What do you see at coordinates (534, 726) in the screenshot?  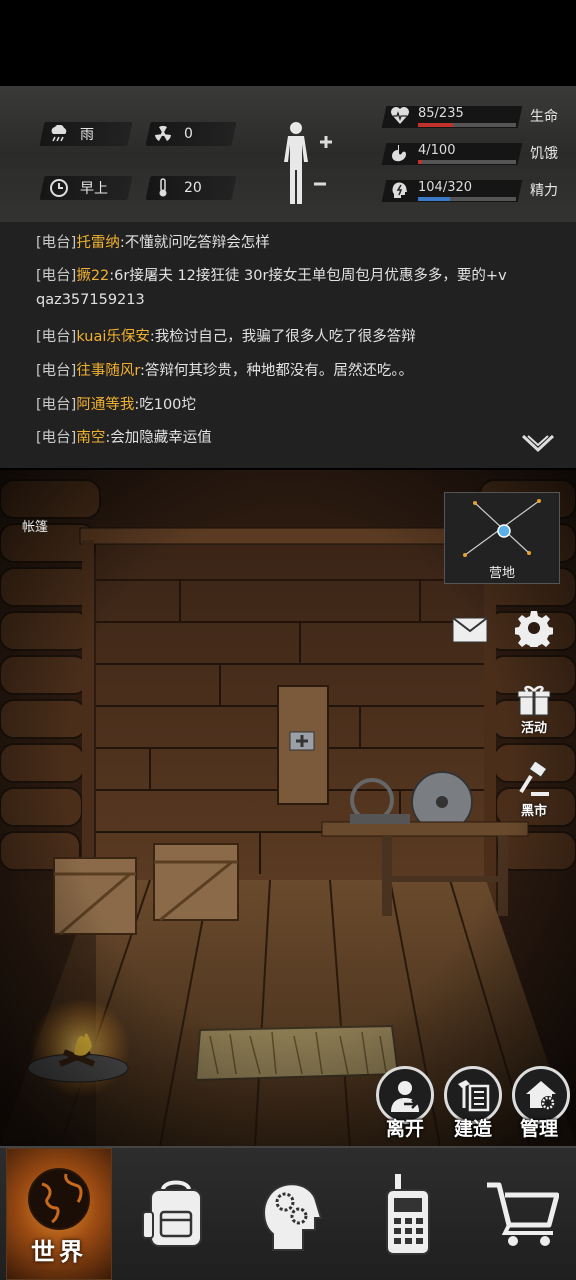 I see `events-label: 活动` at bounding box center [534, 726].